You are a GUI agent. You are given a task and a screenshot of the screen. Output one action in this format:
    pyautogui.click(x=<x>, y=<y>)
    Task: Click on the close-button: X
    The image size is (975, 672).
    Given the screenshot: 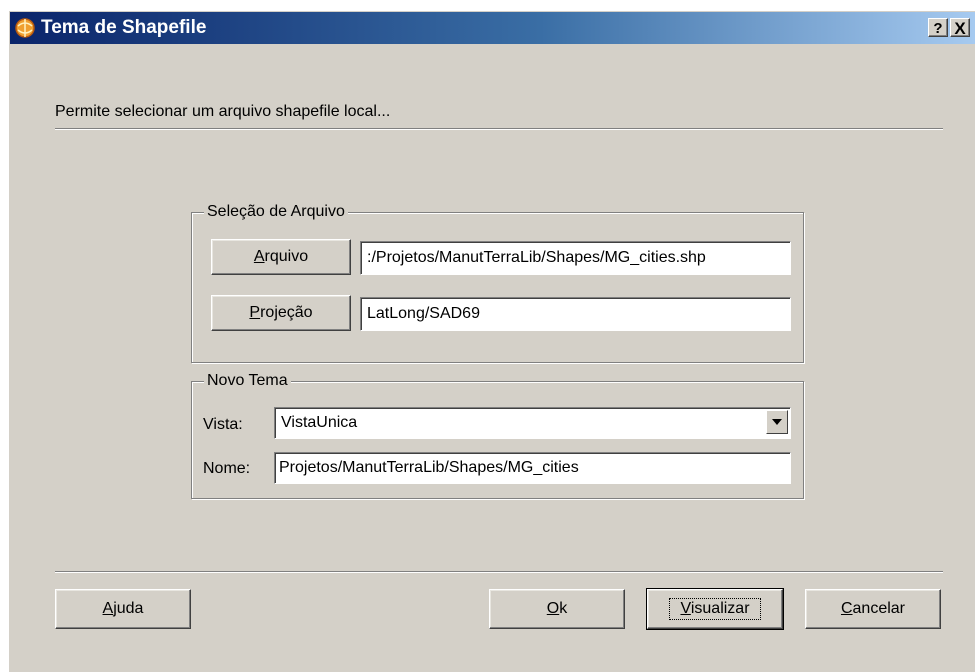 What is the action you would take?
    pyautogui.click(x=960, y=28)
    